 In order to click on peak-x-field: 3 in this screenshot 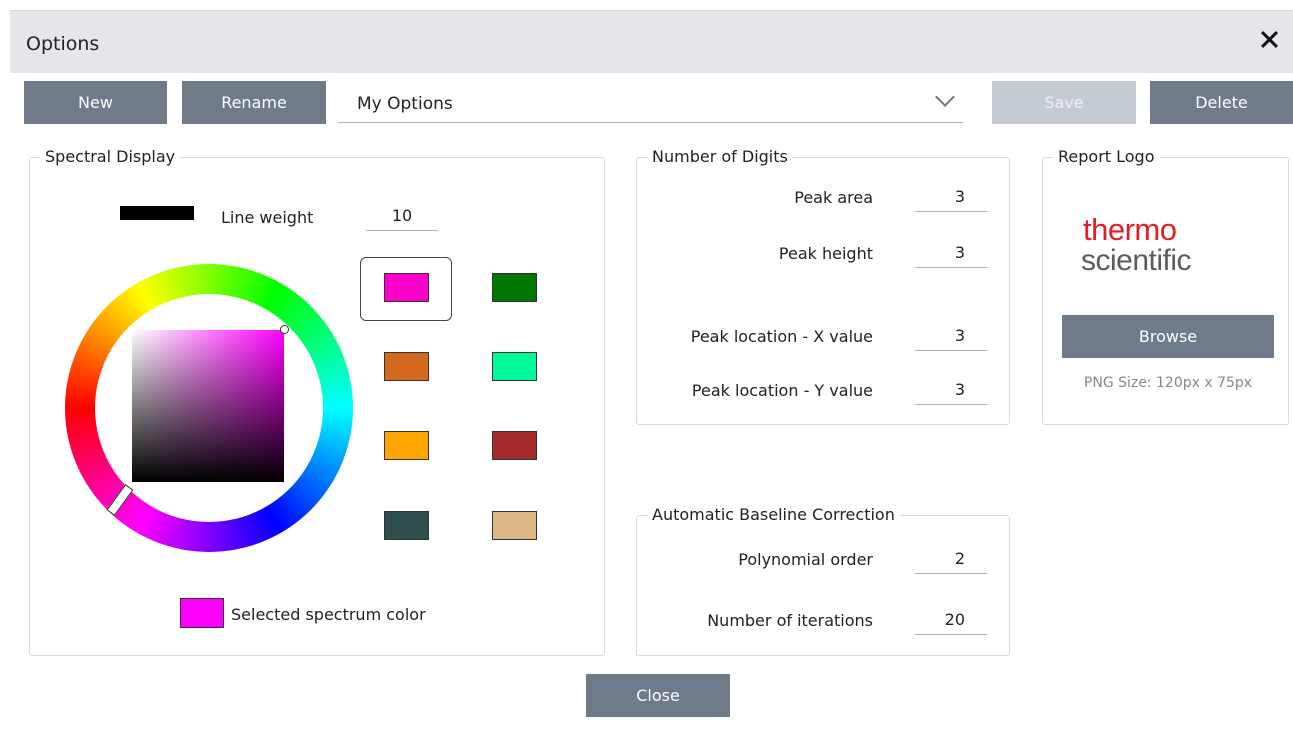, I will do `click(951, 337)`.